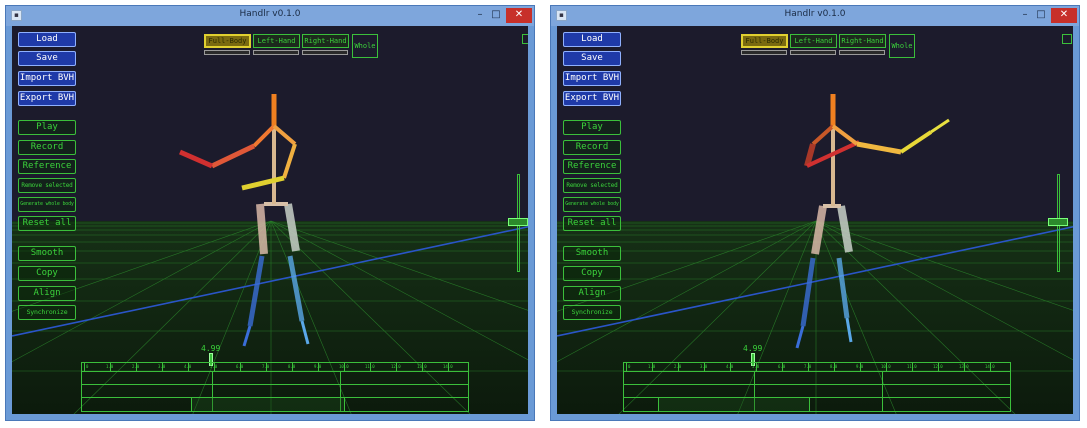  Describe the element at coordinates (882, 391) in the screenshot. I see `timeline-divider` at that location.